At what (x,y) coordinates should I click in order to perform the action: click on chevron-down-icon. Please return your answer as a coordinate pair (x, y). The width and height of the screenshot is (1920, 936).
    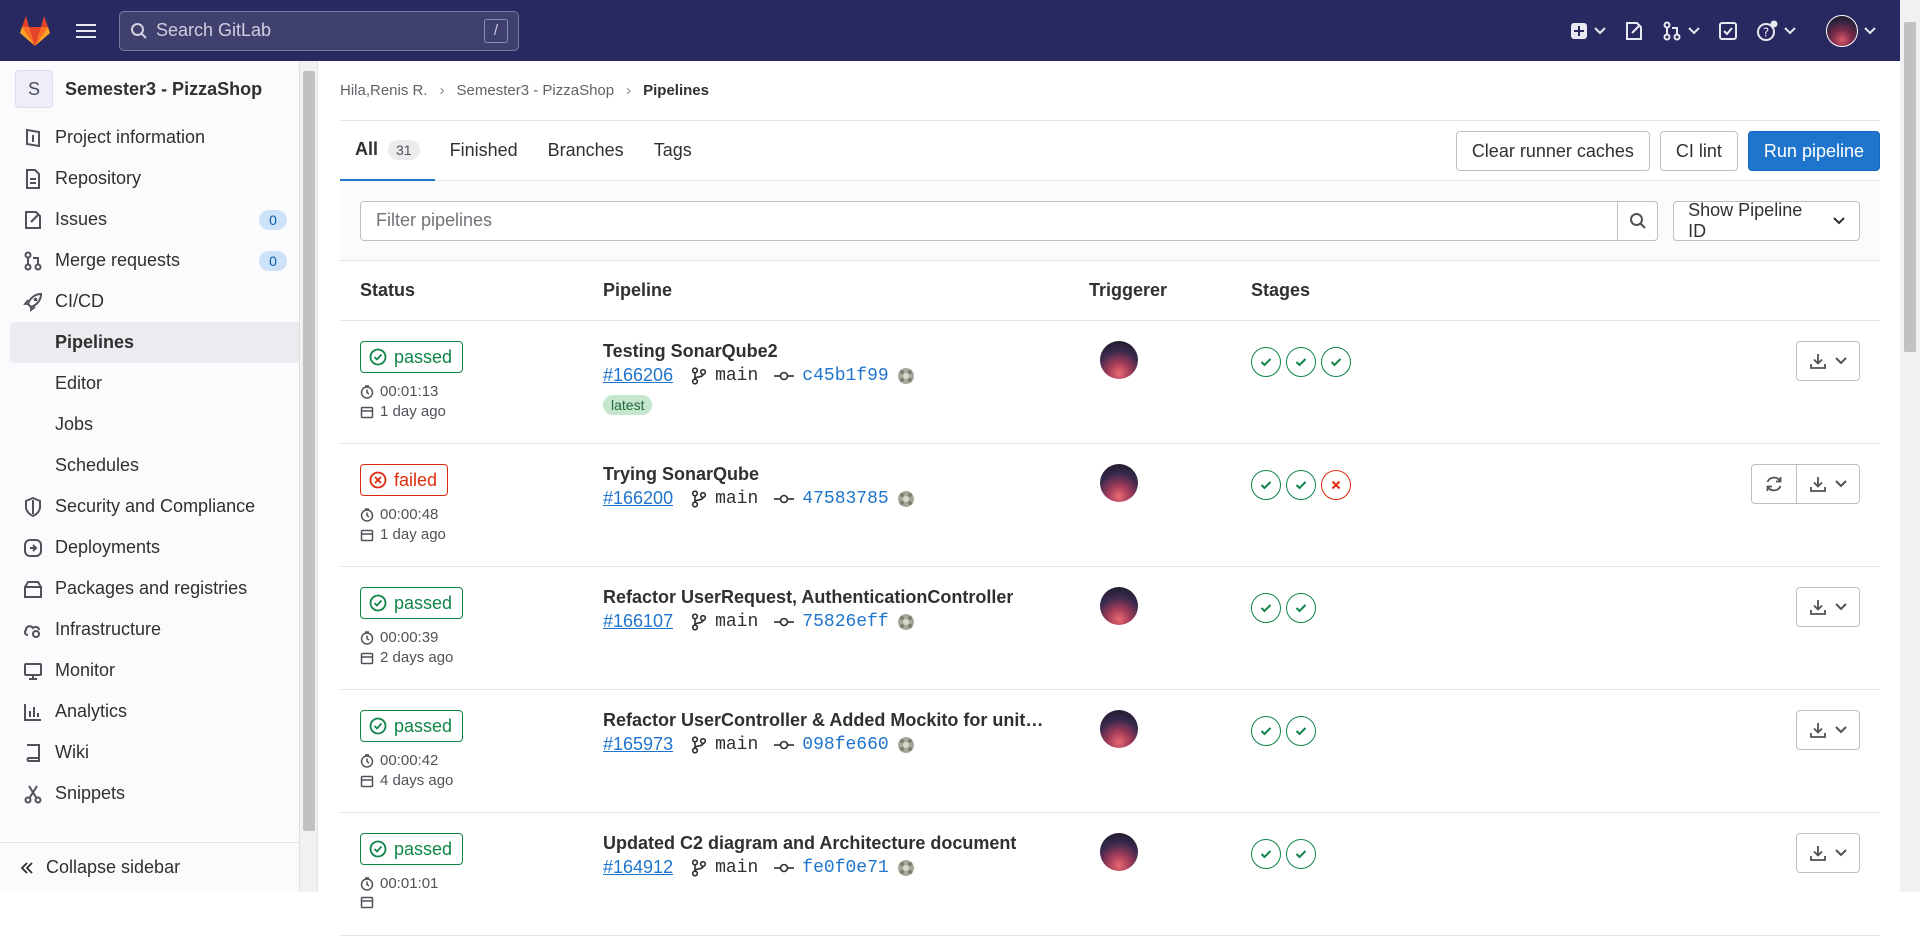
    Looking at the image, I should click on (1839, 220).